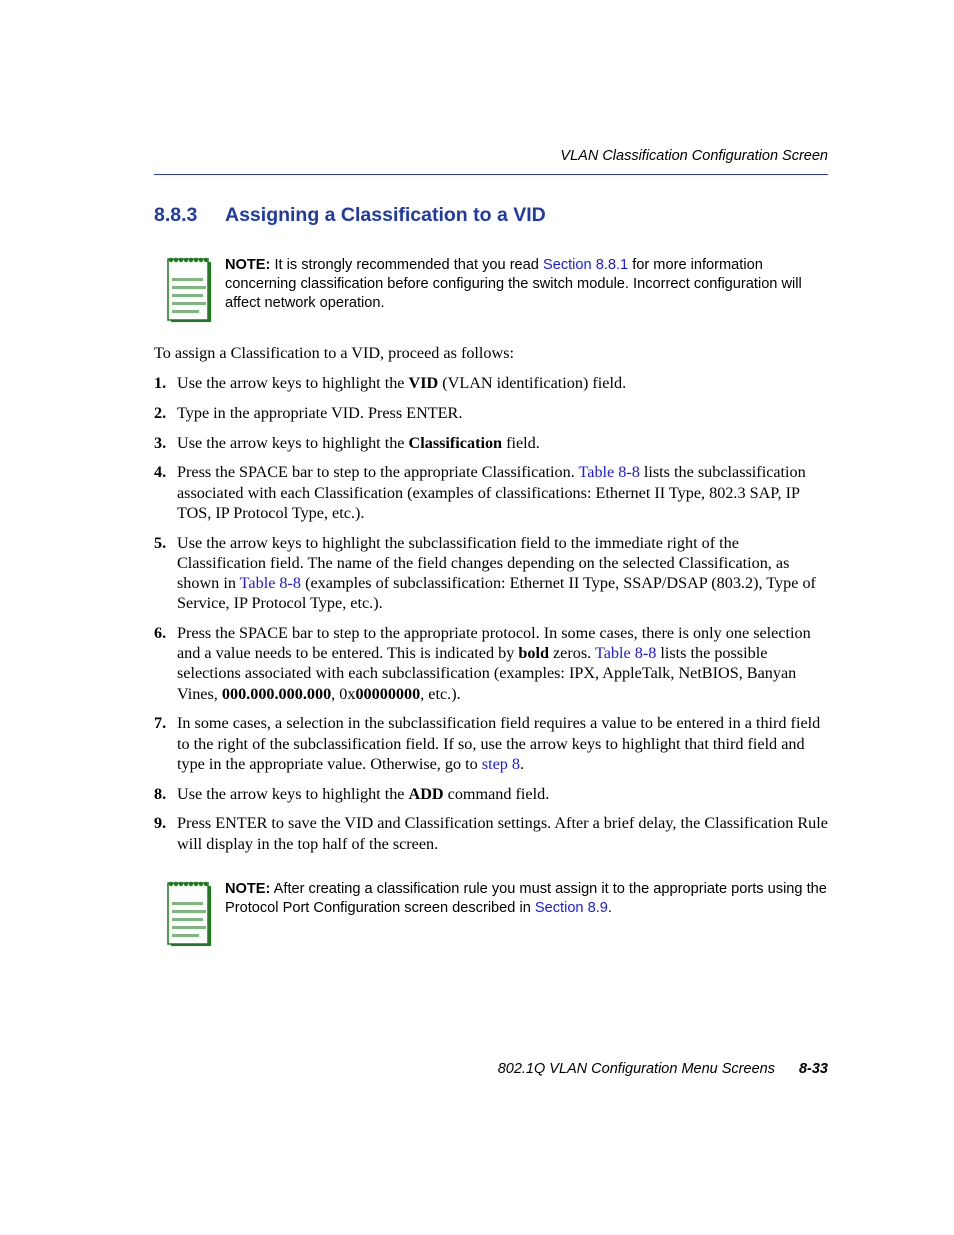 This screenshot has width=954, height=1235. I want to click on step-number: 5., so click(160, 542).